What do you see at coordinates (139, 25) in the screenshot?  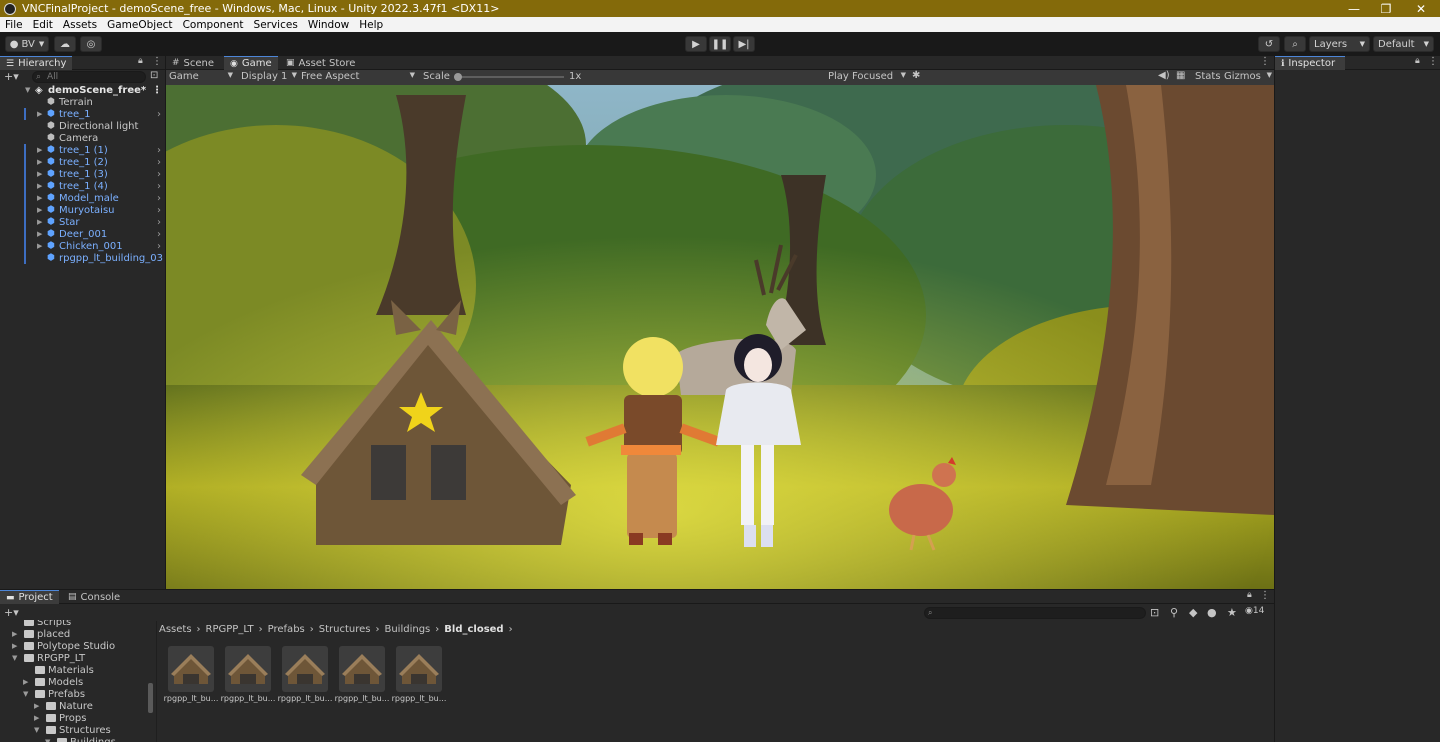 I see `menu-gameobject: GameObject` at bounding box center [139, 25].